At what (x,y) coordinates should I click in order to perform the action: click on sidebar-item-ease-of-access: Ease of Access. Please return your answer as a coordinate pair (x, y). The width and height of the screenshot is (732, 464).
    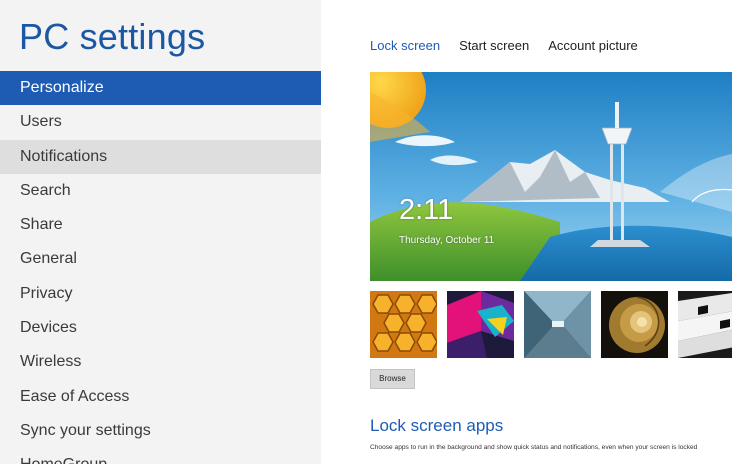
    Looking at the image, I should click on (160, 397).